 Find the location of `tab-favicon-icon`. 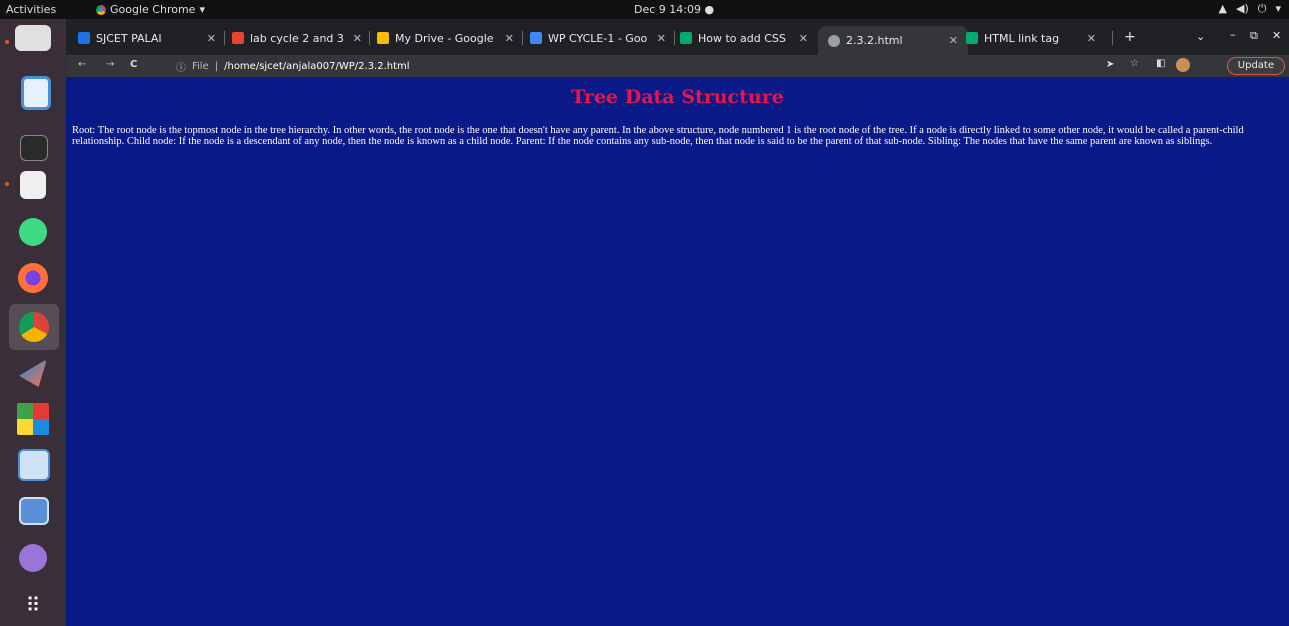

tab-favicon-icon is located at coordinates (84, 38).